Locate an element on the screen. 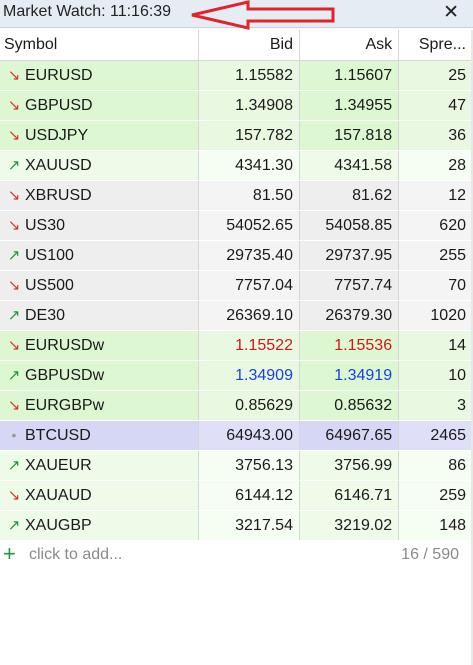  ask-cell: 54058.85 is located at coordinates (349, 225).